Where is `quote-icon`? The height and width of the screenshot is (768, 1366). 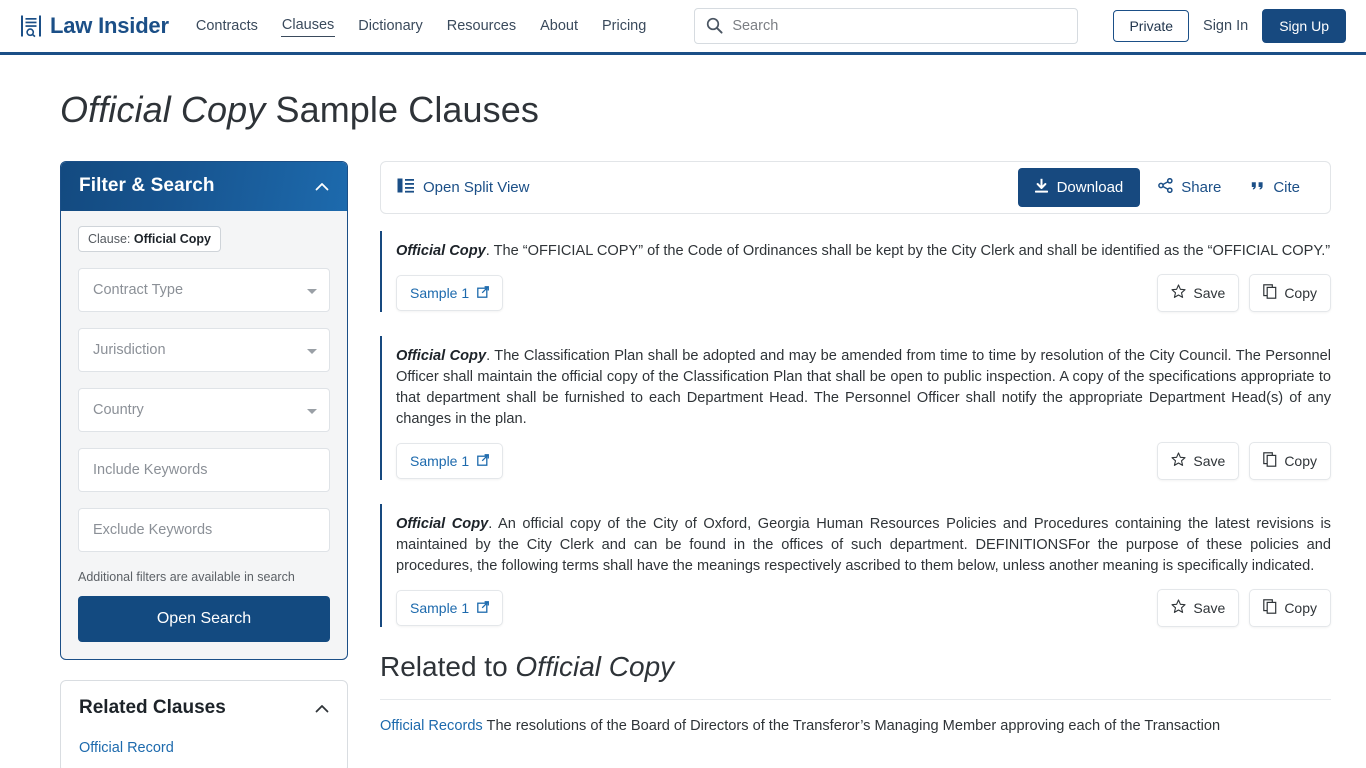
quote-icon is located at coordinates (1258, 187).